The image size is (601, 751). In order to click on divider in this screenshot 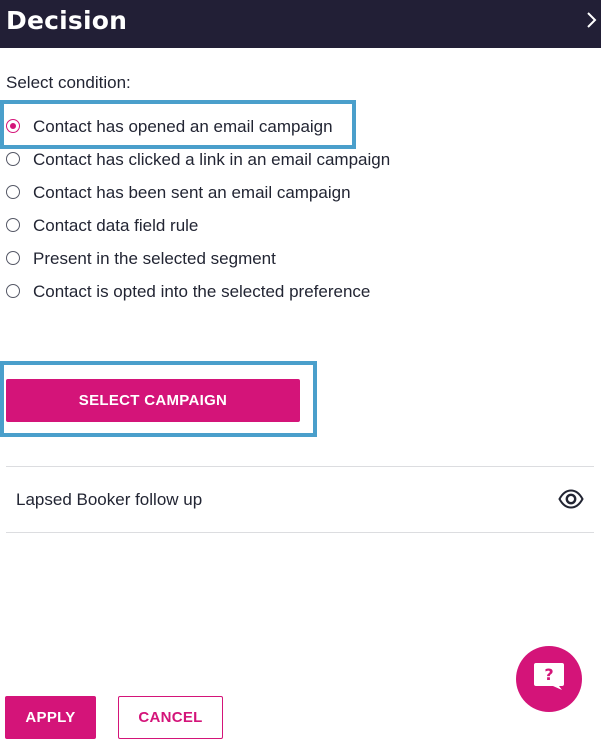, I will do `click(300, 532)`.